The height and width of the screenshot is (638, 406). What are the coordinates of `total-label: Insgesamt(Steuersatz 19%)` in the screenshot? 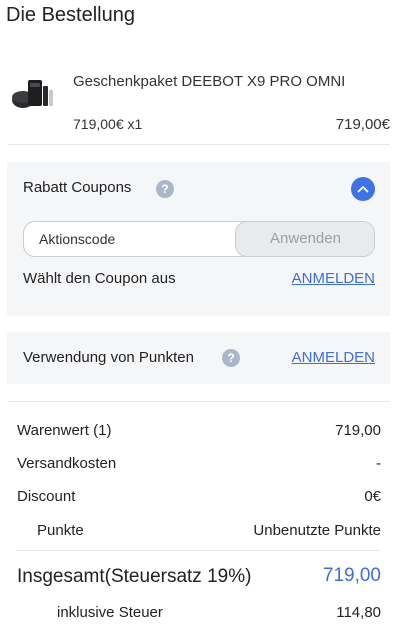 It's located at (134, 576).